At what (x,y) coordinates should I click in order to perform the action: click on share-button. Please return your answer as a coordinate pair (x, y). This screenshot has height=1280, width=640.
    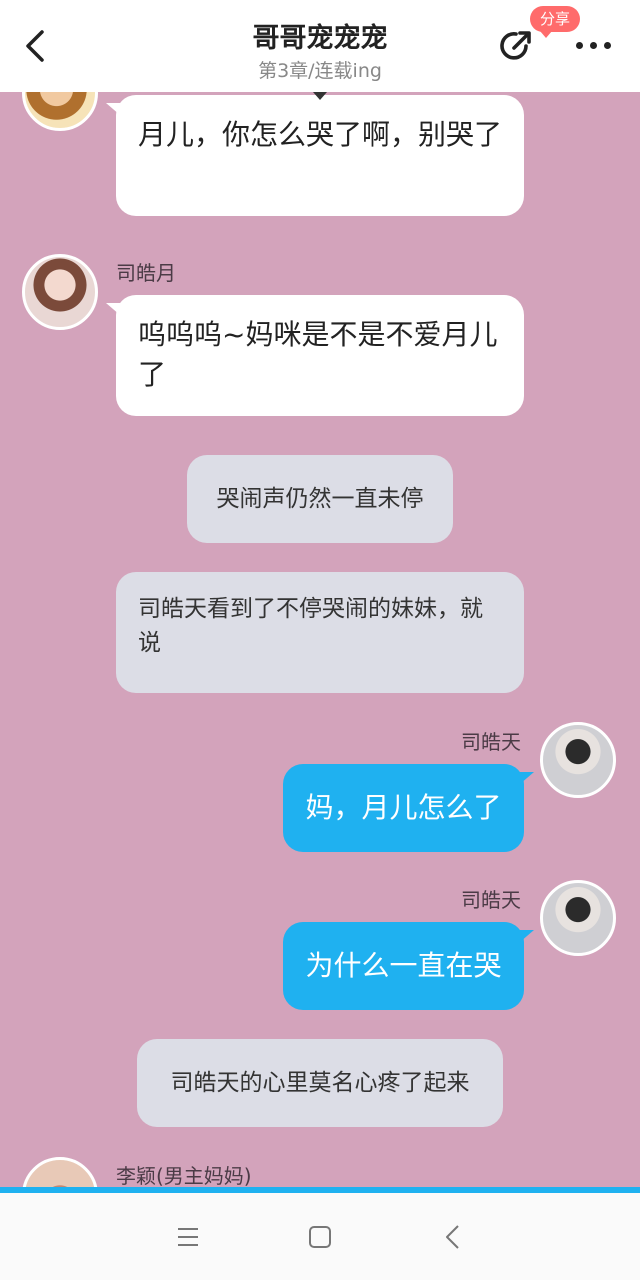
    Looking at the image, I should click on (516, 46).